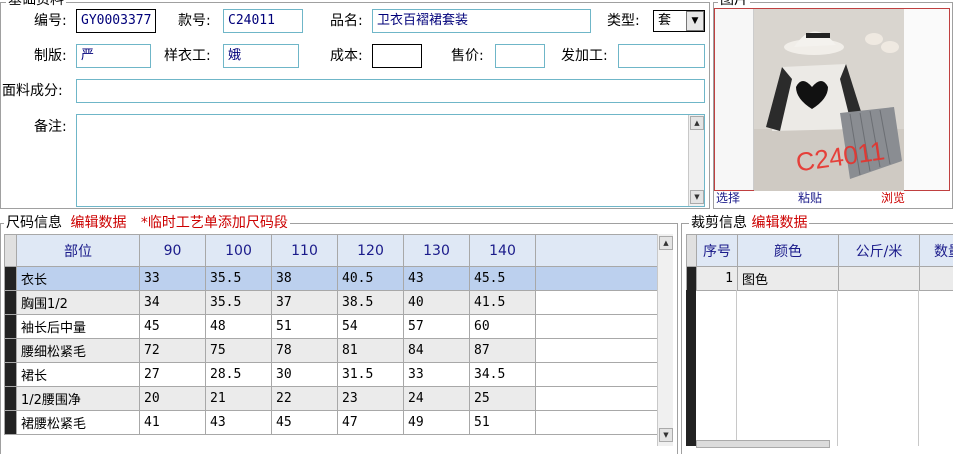 The image size is (953, 454). What do you see at coordinates (695, 21) in the screenshot?
I see `chevron-down-icon: ▼` at bounding box center [695, 21].